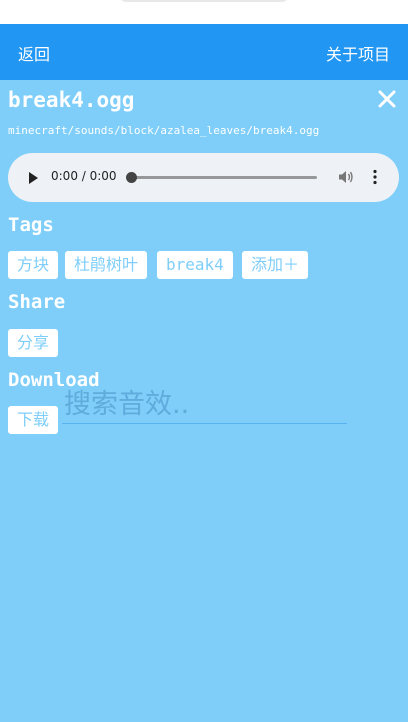 The width and height of the screenshot is (408, 722). I want to click on volume-icon, so click(346, 177).